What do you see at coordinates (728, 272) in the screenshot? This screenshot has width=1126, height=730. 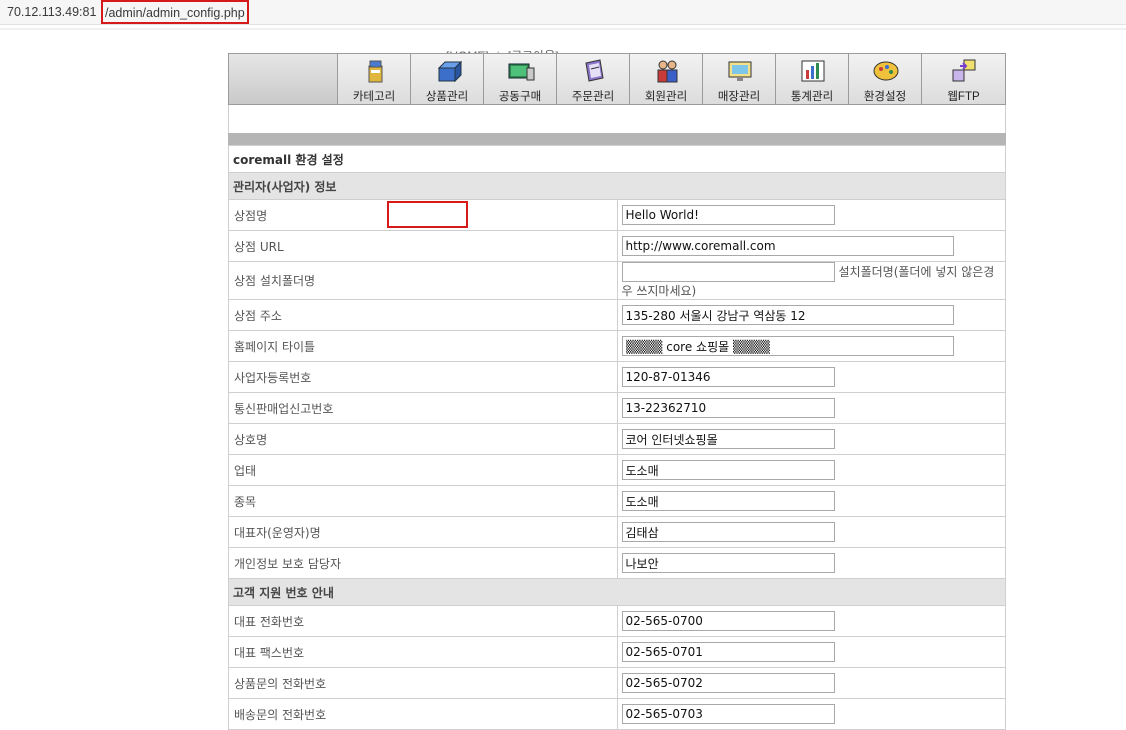 I see `install-folder-input` at bounding box center [728, 272].